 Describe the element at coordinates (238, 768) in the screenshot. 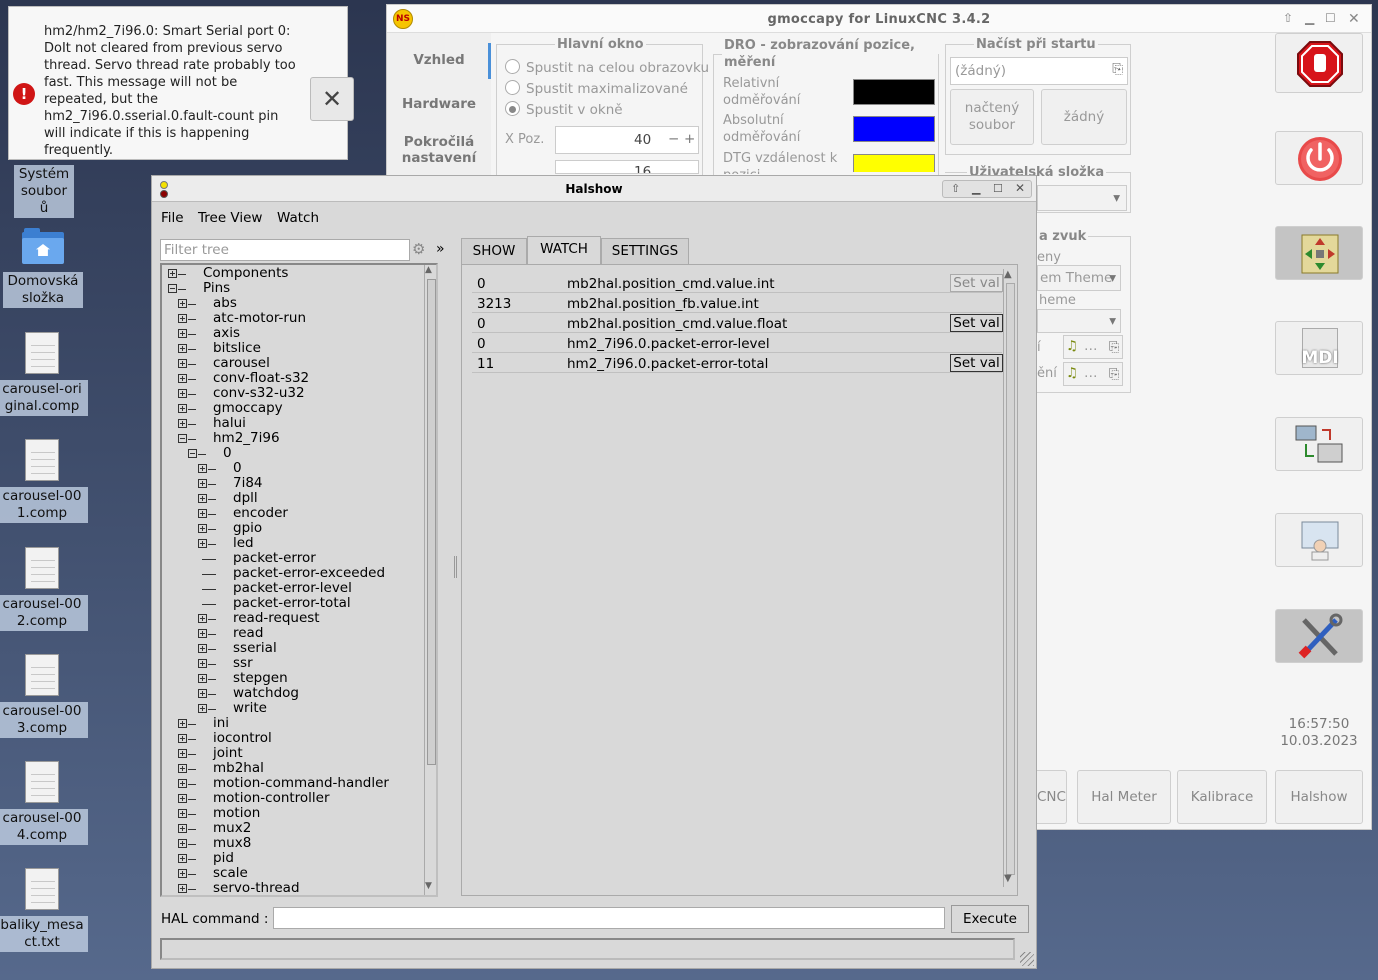

I see `tree-item: mb2hal` at that location.